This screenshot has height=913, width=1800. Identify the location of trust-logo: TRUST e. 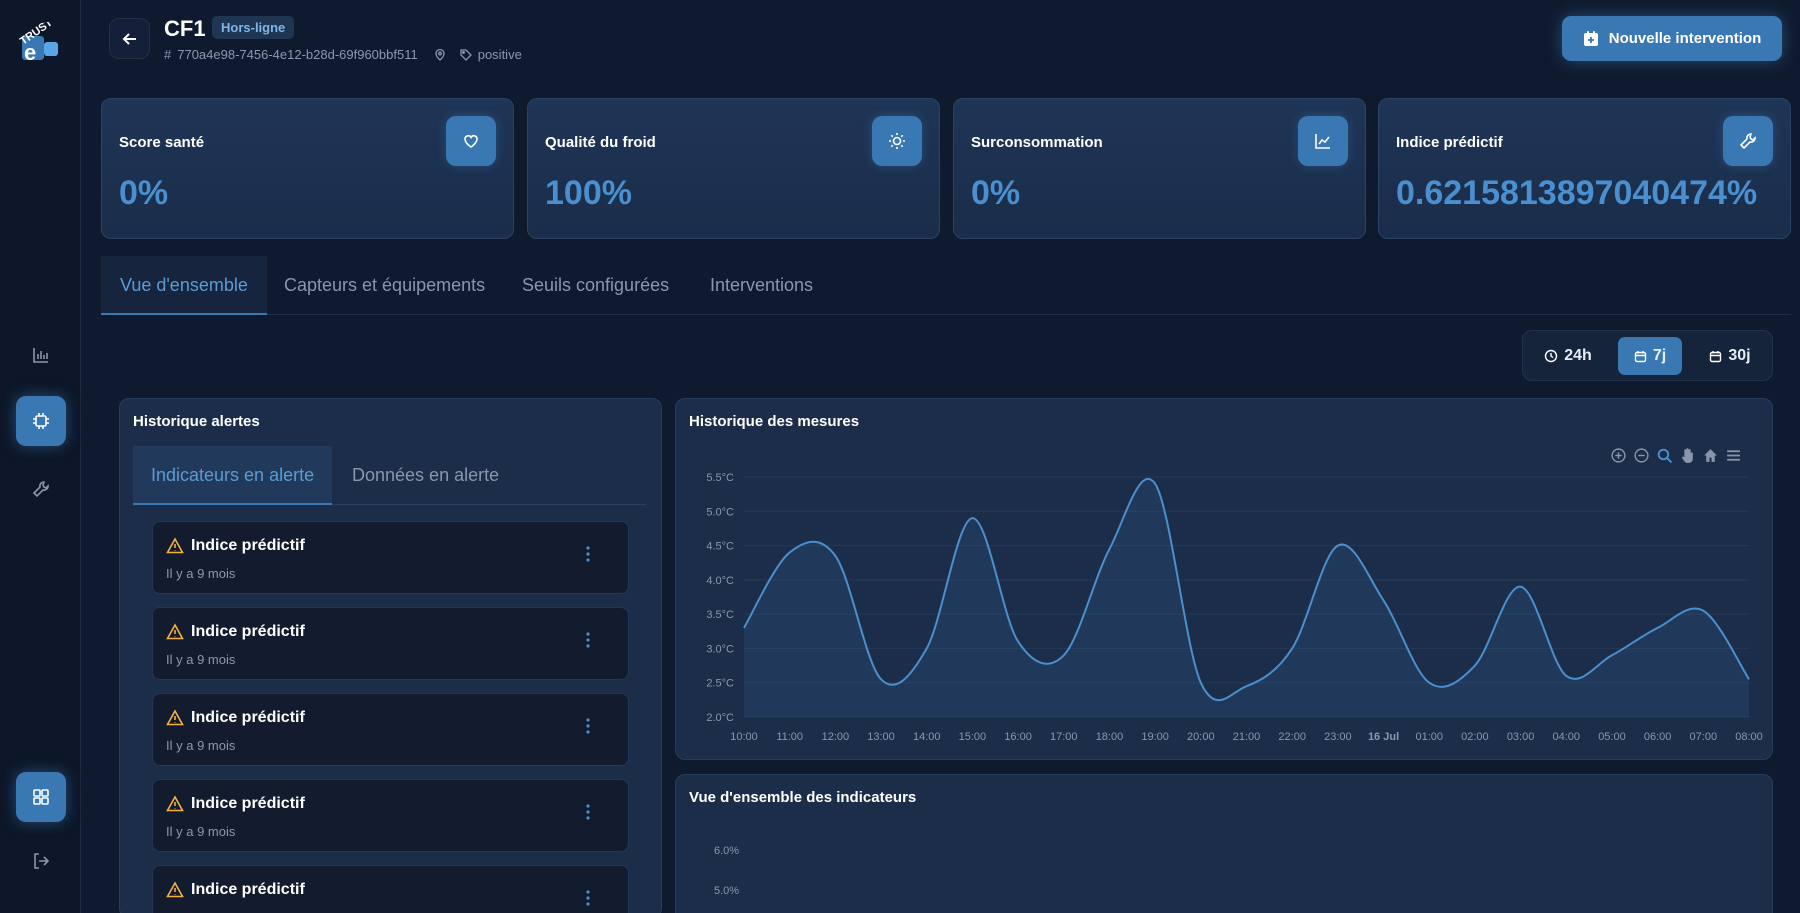
(38, 43).